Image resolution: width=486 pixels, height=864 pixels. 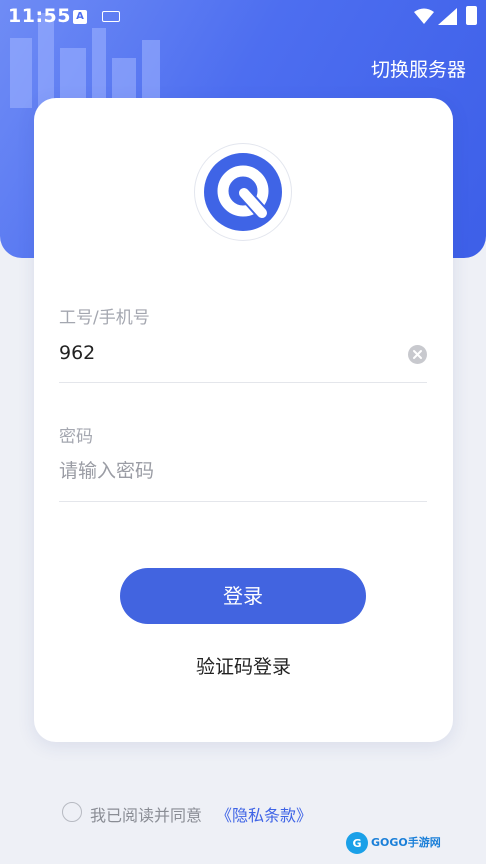 I want to click on login-button: 登录, so click(x=243, y=596).